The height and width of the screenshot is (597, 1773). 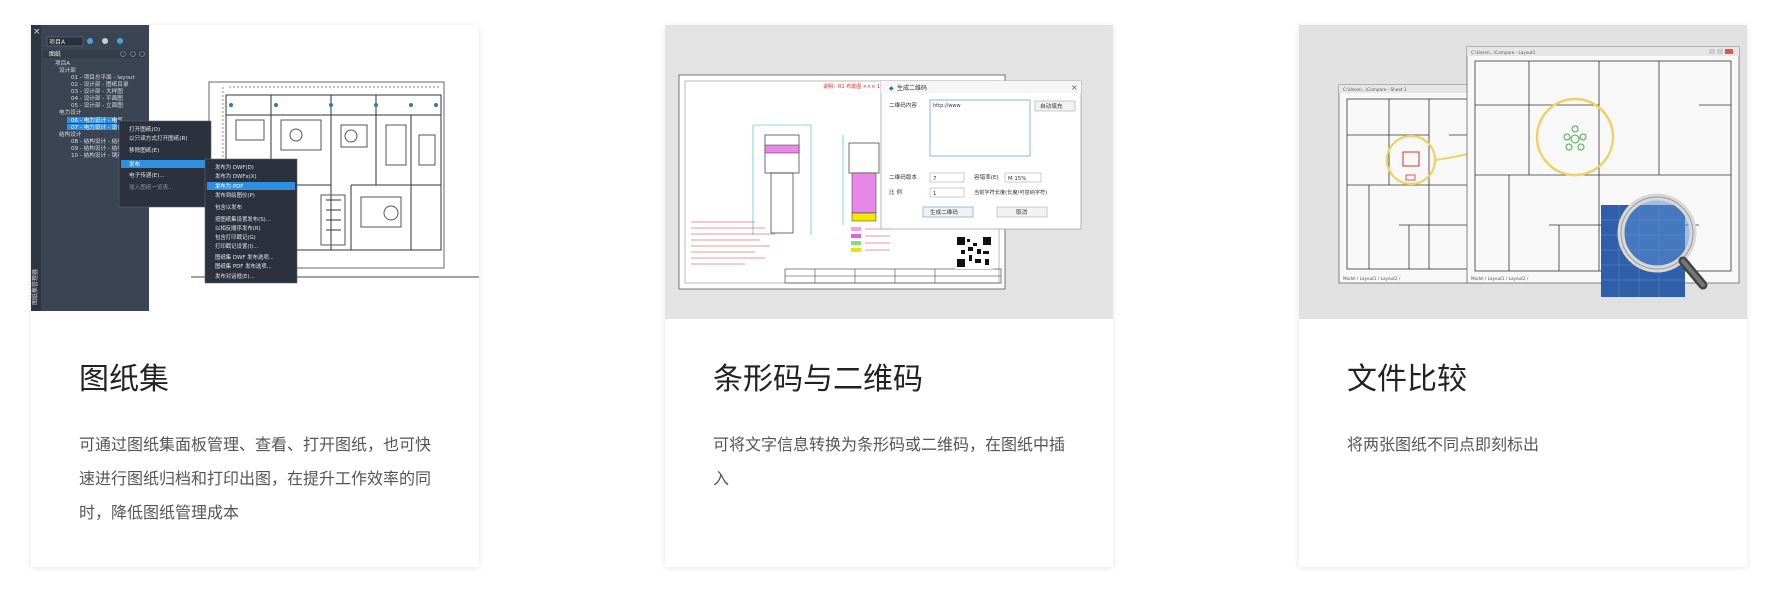 What do you see at coordinates (903, 177) in the screenshot?
I see `svg-text: 二维码版本` at bounding box center [903, 177].